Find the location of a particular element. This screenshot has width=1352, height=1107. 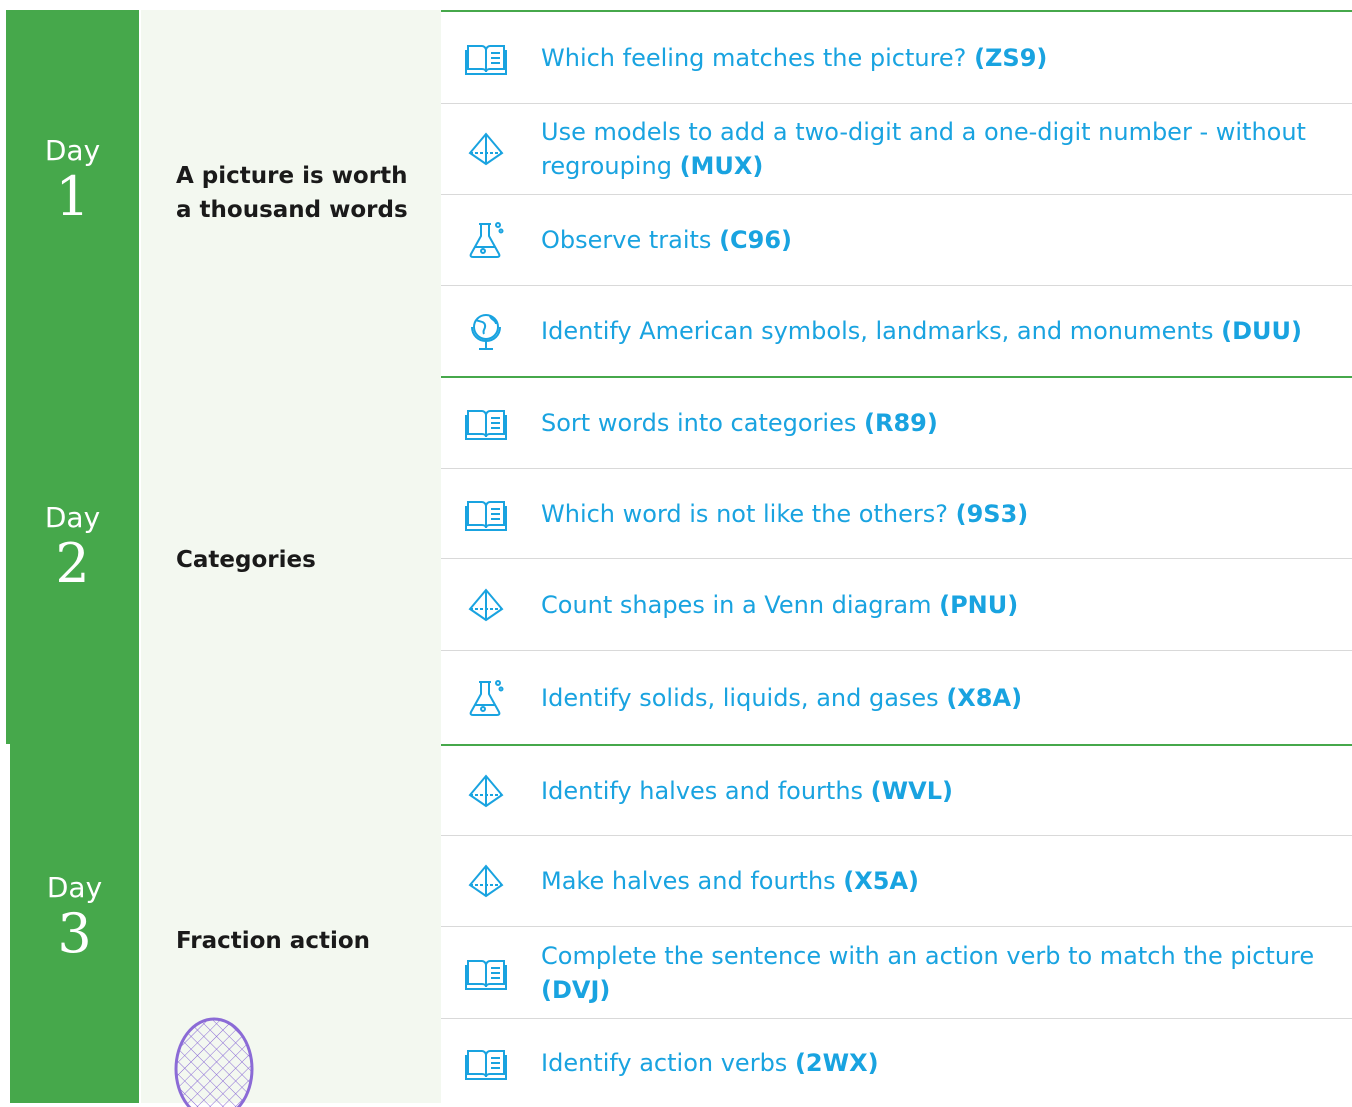

skill-row: Count shapes in a Venn diagram (PNU) is located at coordinates (896, 605).